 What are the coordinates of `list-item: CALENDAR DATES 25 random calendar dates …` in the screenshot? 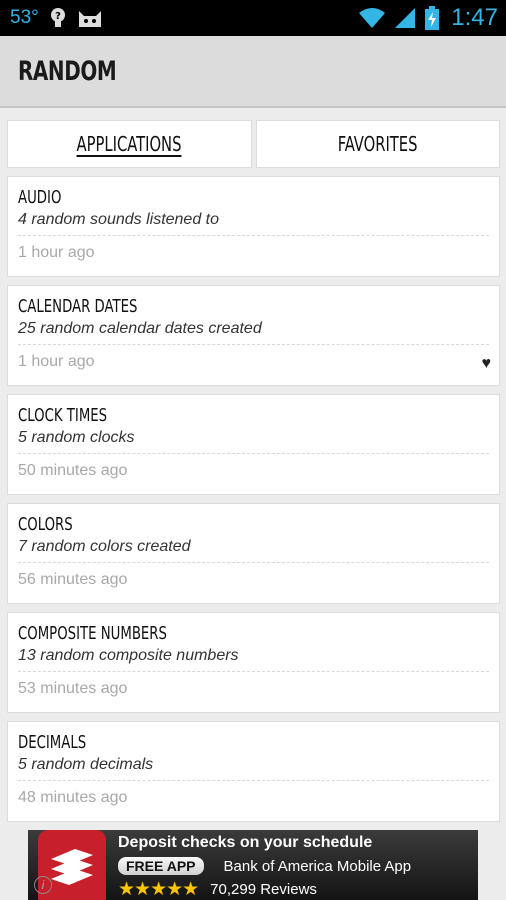 It's located at (253, 335).